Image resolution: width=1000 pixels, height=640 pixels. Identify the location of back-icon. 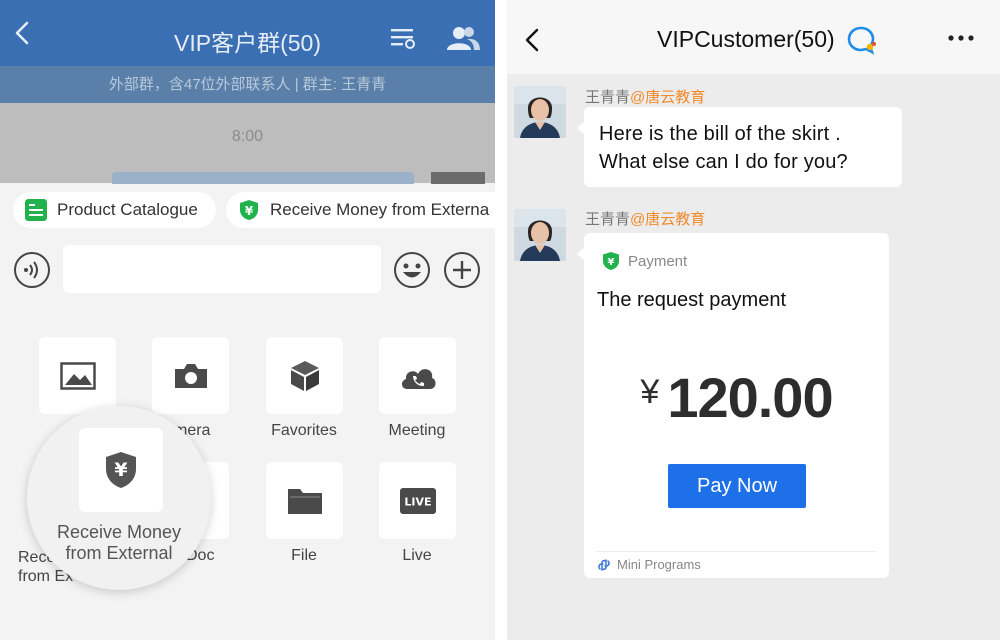
(532, 40).